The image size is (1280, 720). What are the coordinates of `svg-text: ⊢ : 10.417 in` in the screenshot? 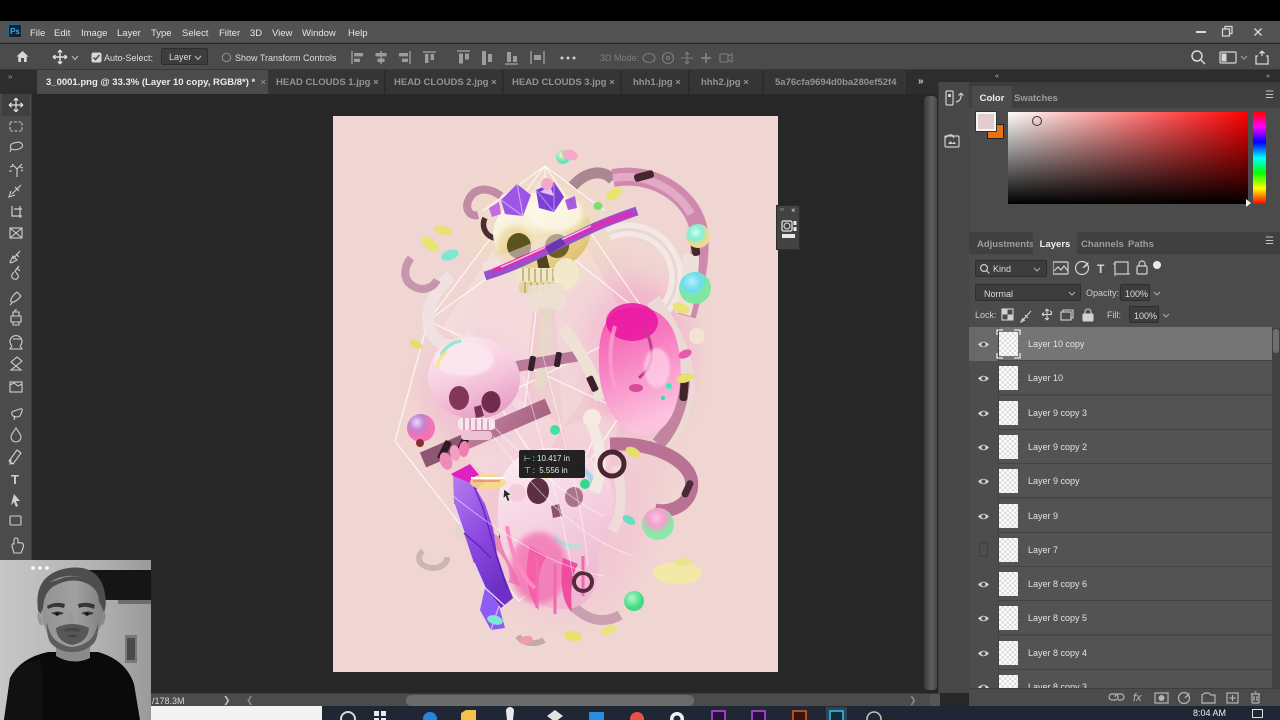 It's located at (547, 458).